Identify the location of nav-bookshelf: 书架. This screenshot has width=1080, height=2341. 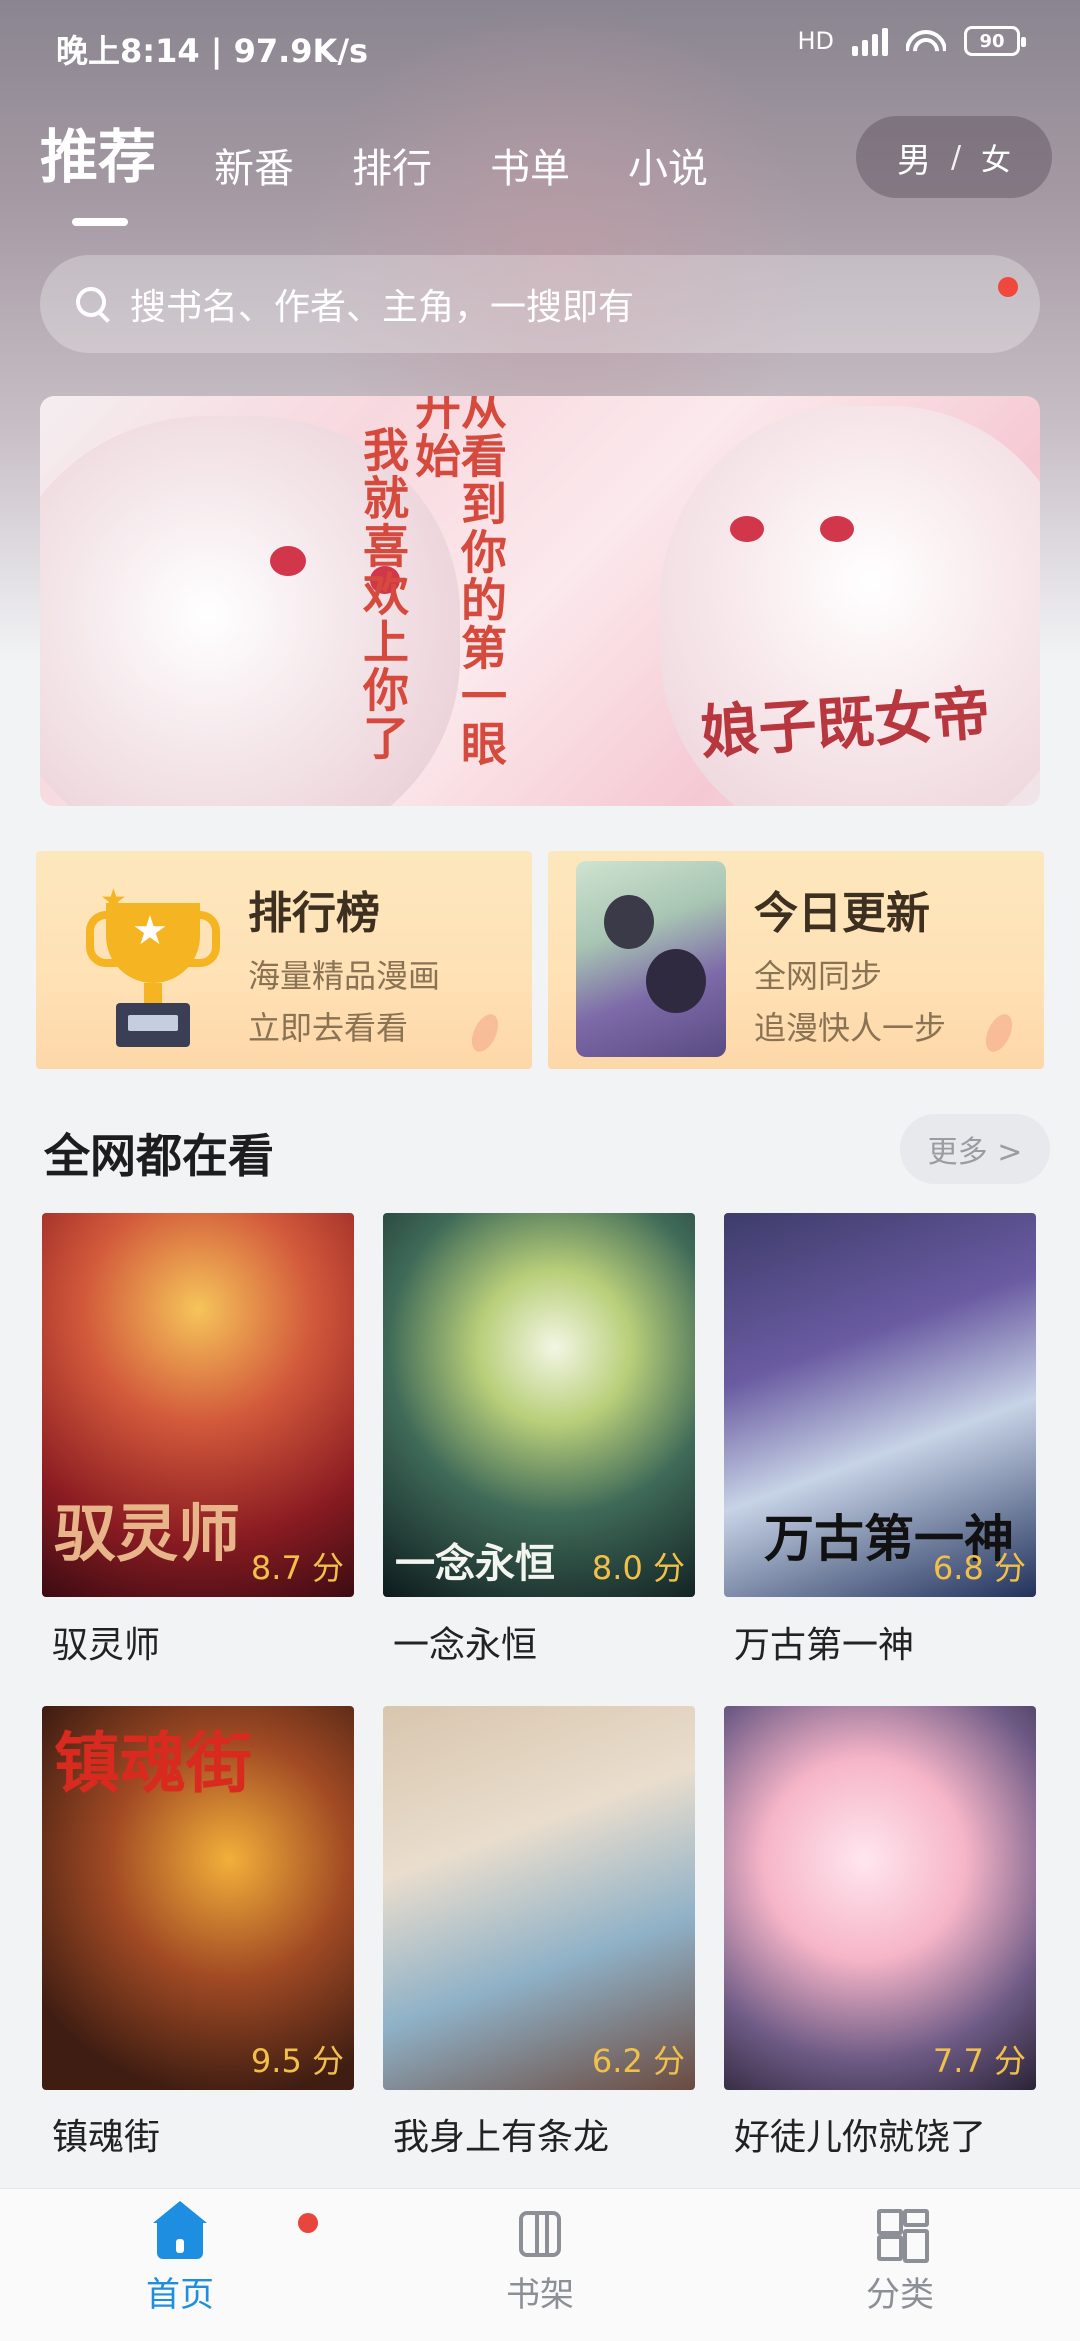
(540, 2262).